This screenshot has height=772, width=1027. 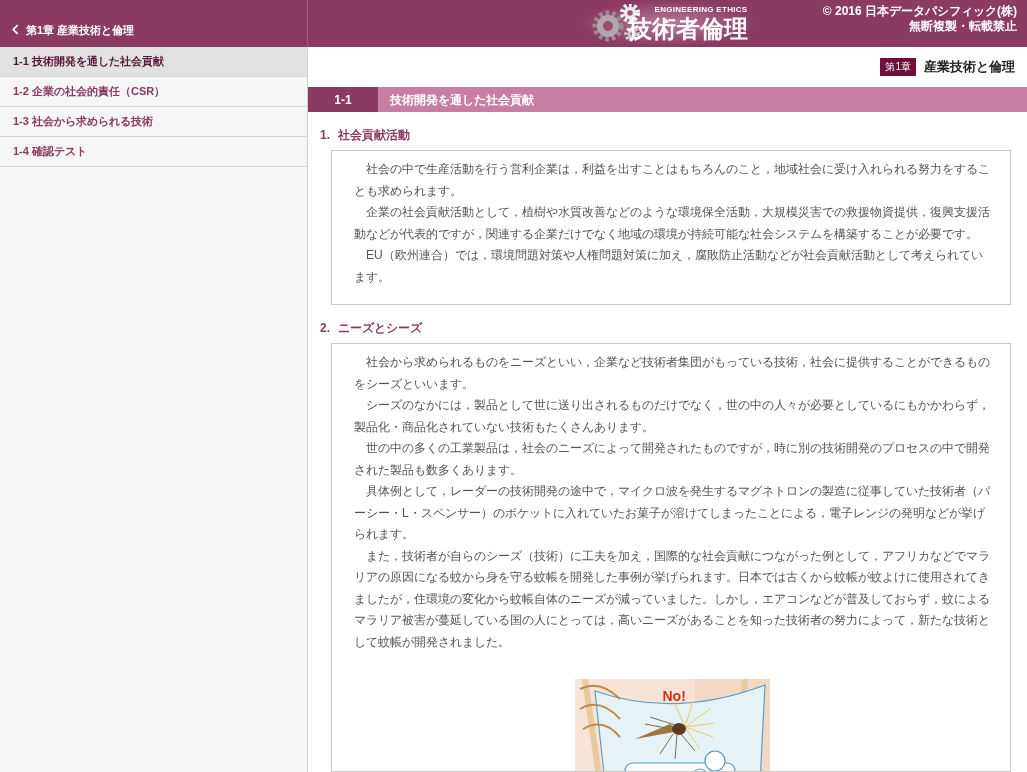 I want to click on body-paragraph: 社会から求められるものをニーズといい，企業など技術者集団がもっている技術，社会に提供することができるものをシーズといいます。, so click(x=672, y=373).